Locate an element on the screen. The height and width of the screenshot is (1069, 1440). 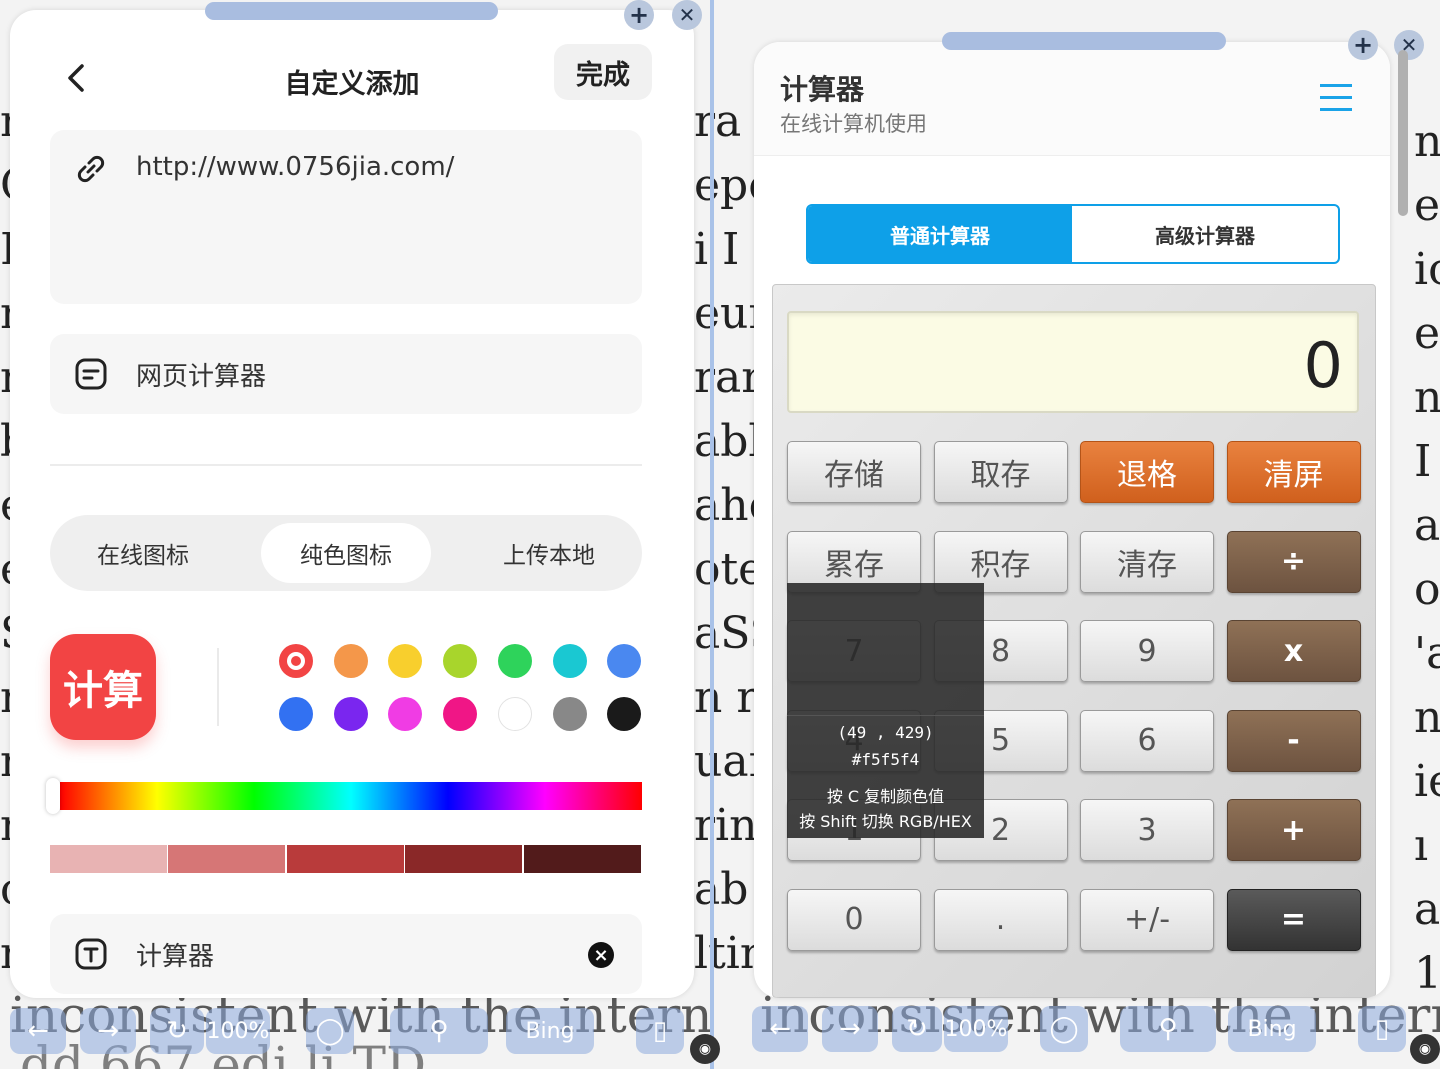
chevron-left-icon is located at coordinates (76, 78).